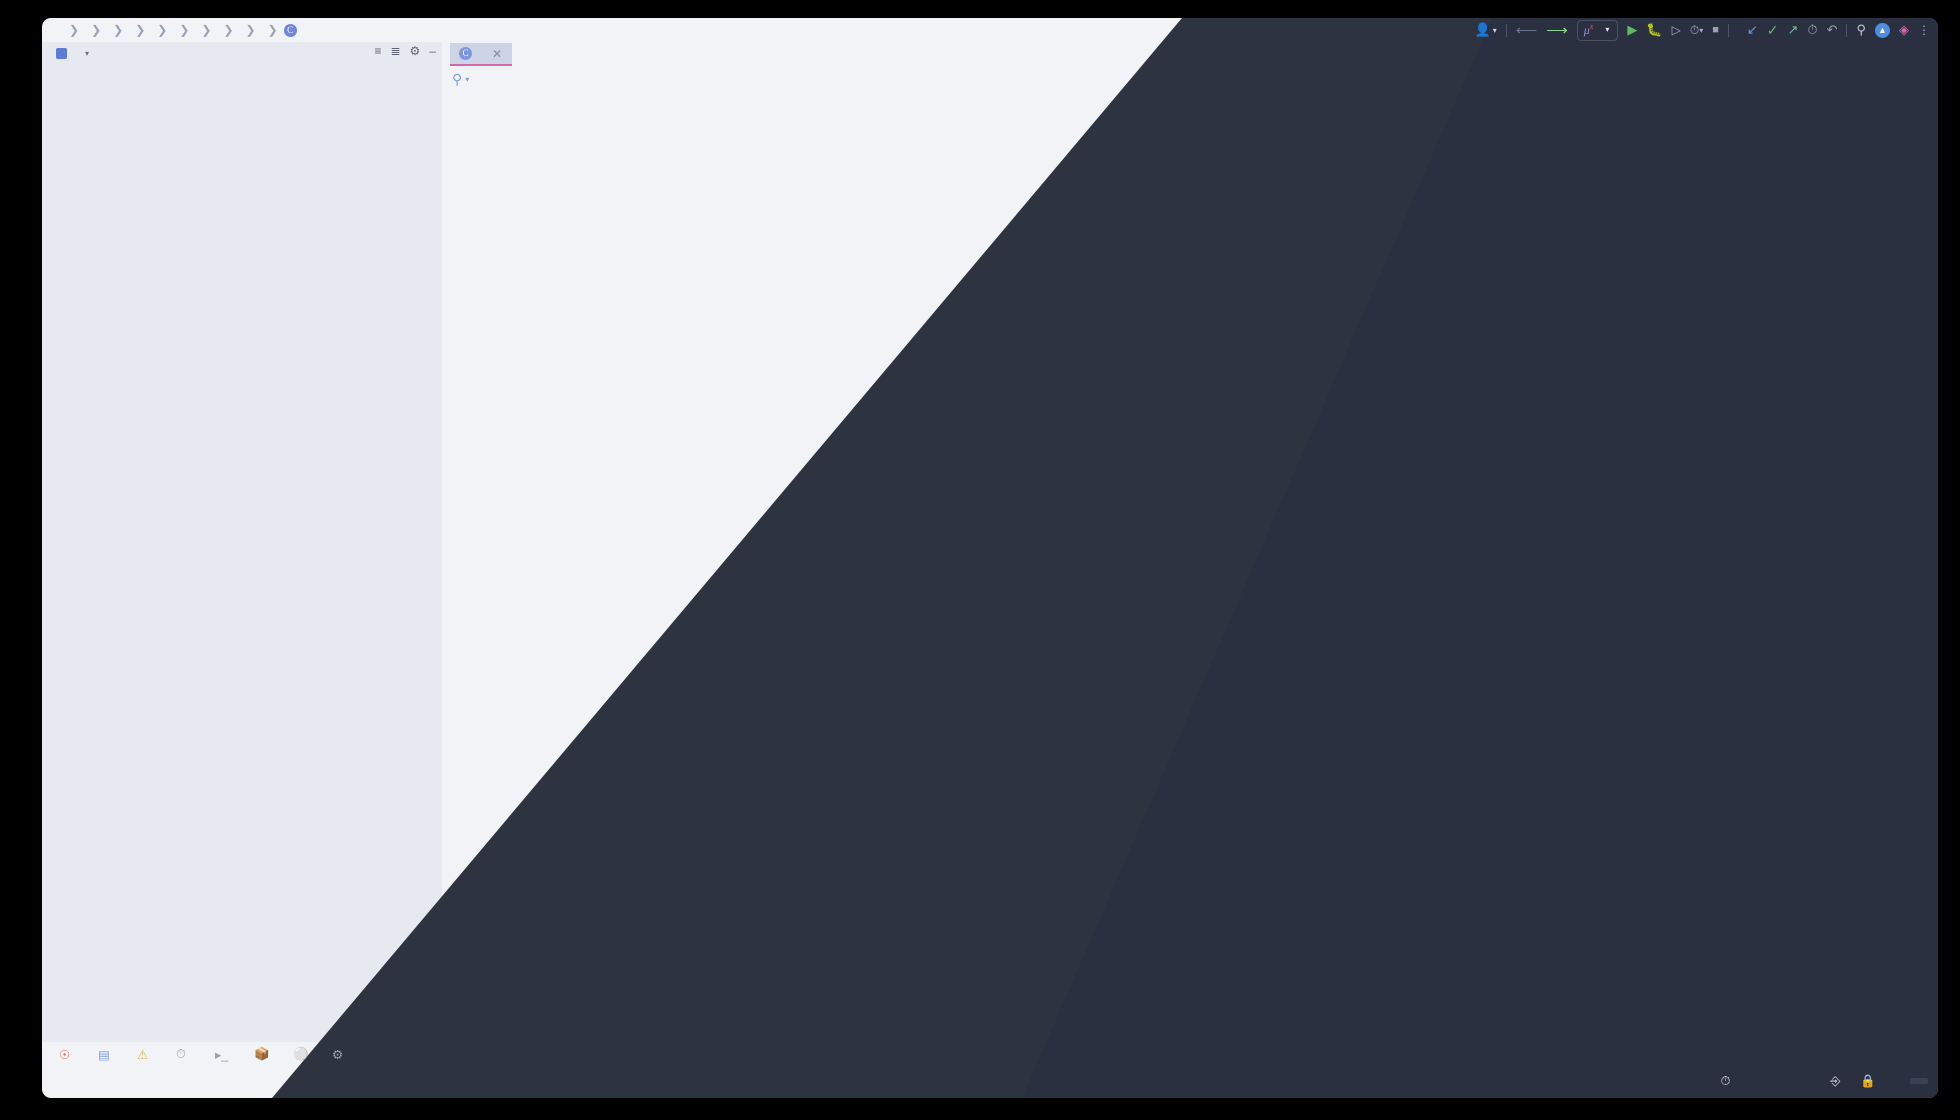 The image size is (1960, 1120). Describe the element at coordinates (184, 1054) in the screenshot. I see `tool-button-profiler: ⏱` at that location.